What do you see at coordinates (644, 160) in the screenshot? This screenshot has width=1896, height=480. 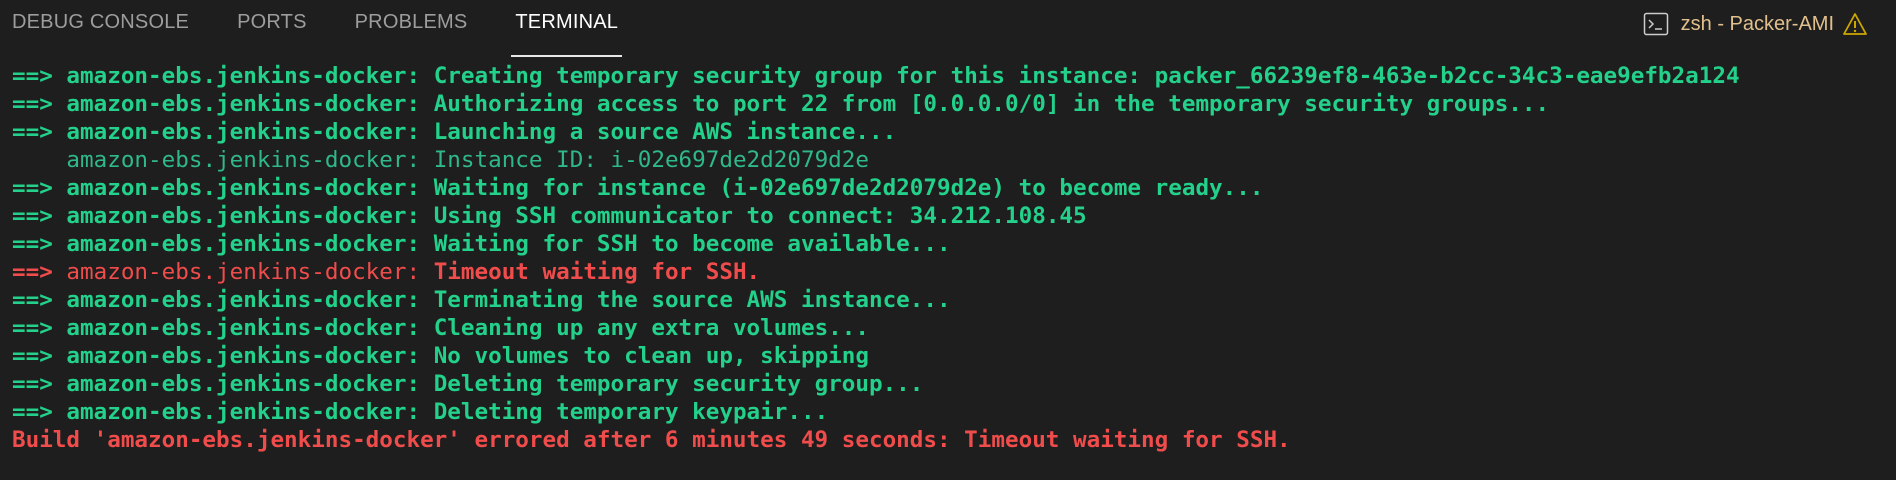 I see `log-message: Instance ID: i-02e697de2d2079d2e` at bounding box center [644, 160].